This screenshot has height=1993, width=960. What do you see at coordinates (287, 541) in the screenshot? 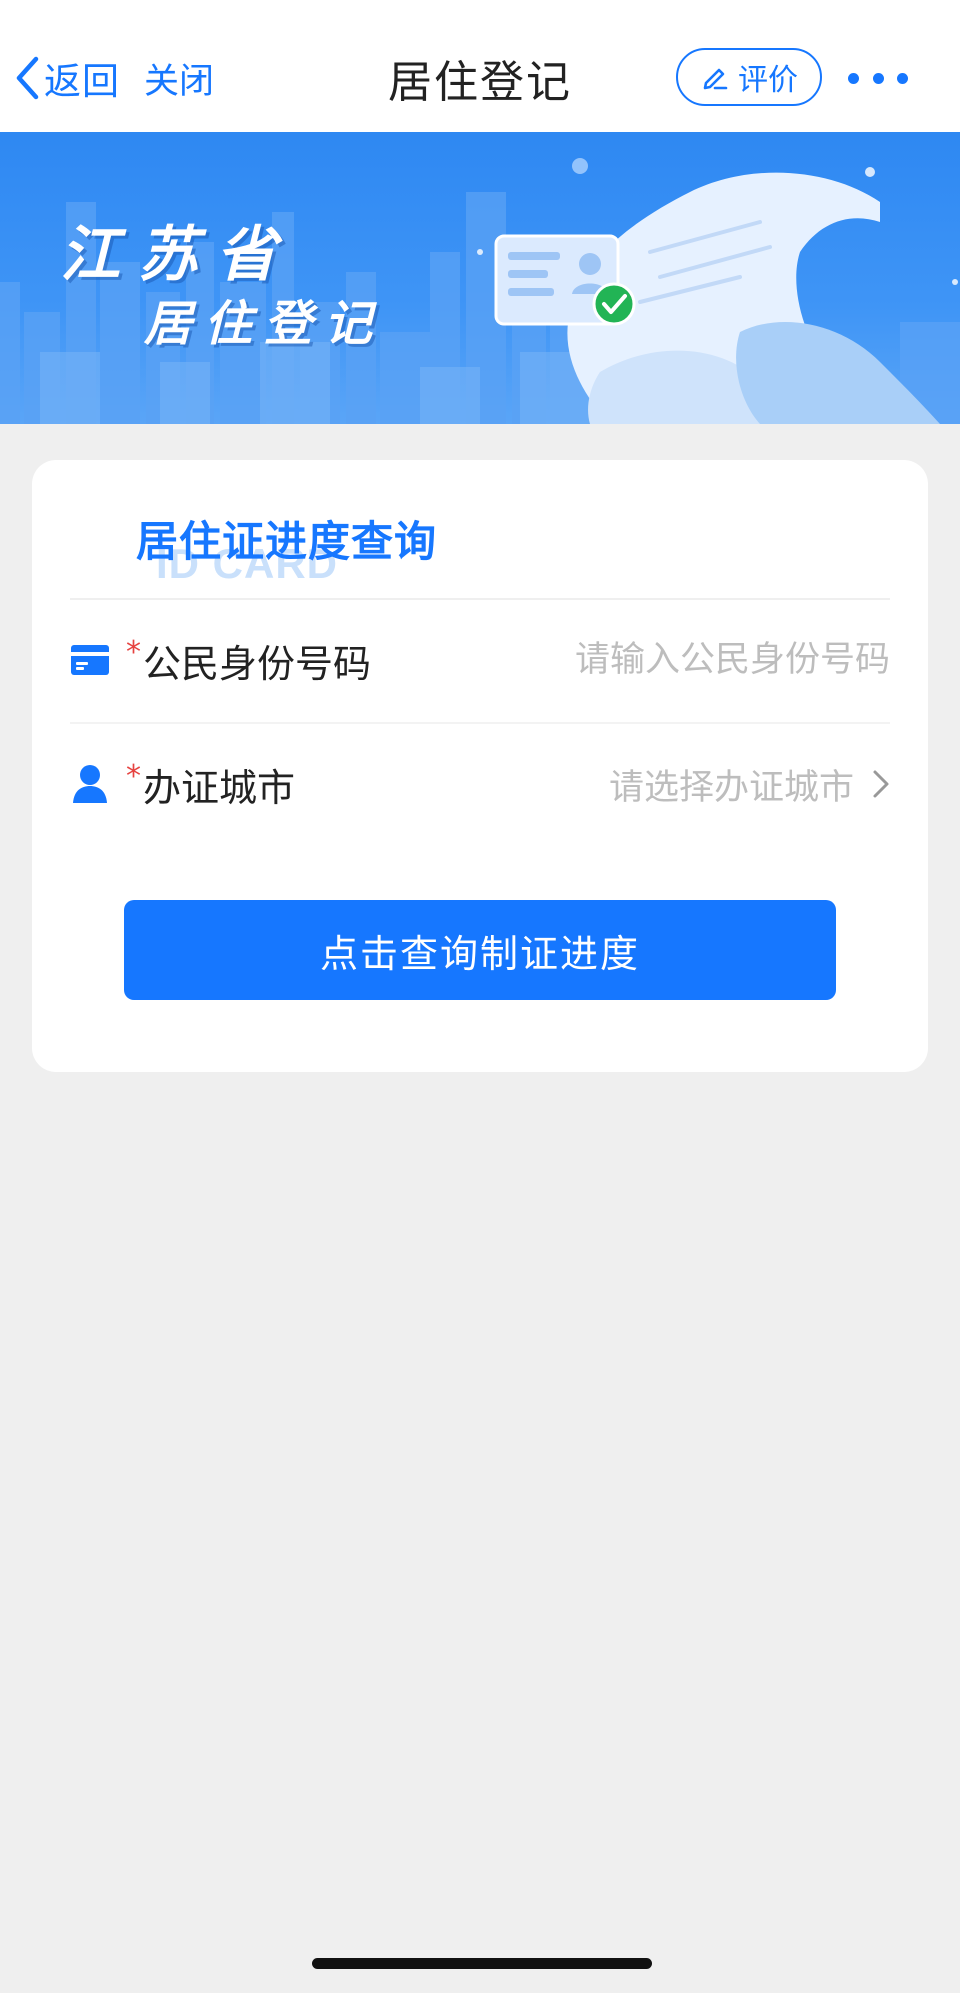
I see `card-title: 居住证进度查询` at bounding box center [287, 541].